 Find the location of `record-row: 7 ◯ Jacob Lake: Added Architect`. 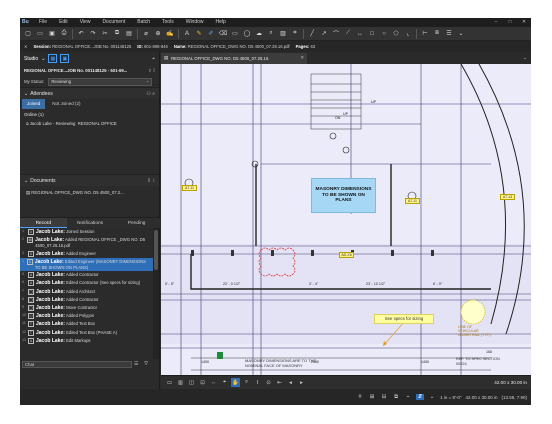

record-row: 7 ◯ Jacob Lake: Added Architect is located at coordinates (86, 292).